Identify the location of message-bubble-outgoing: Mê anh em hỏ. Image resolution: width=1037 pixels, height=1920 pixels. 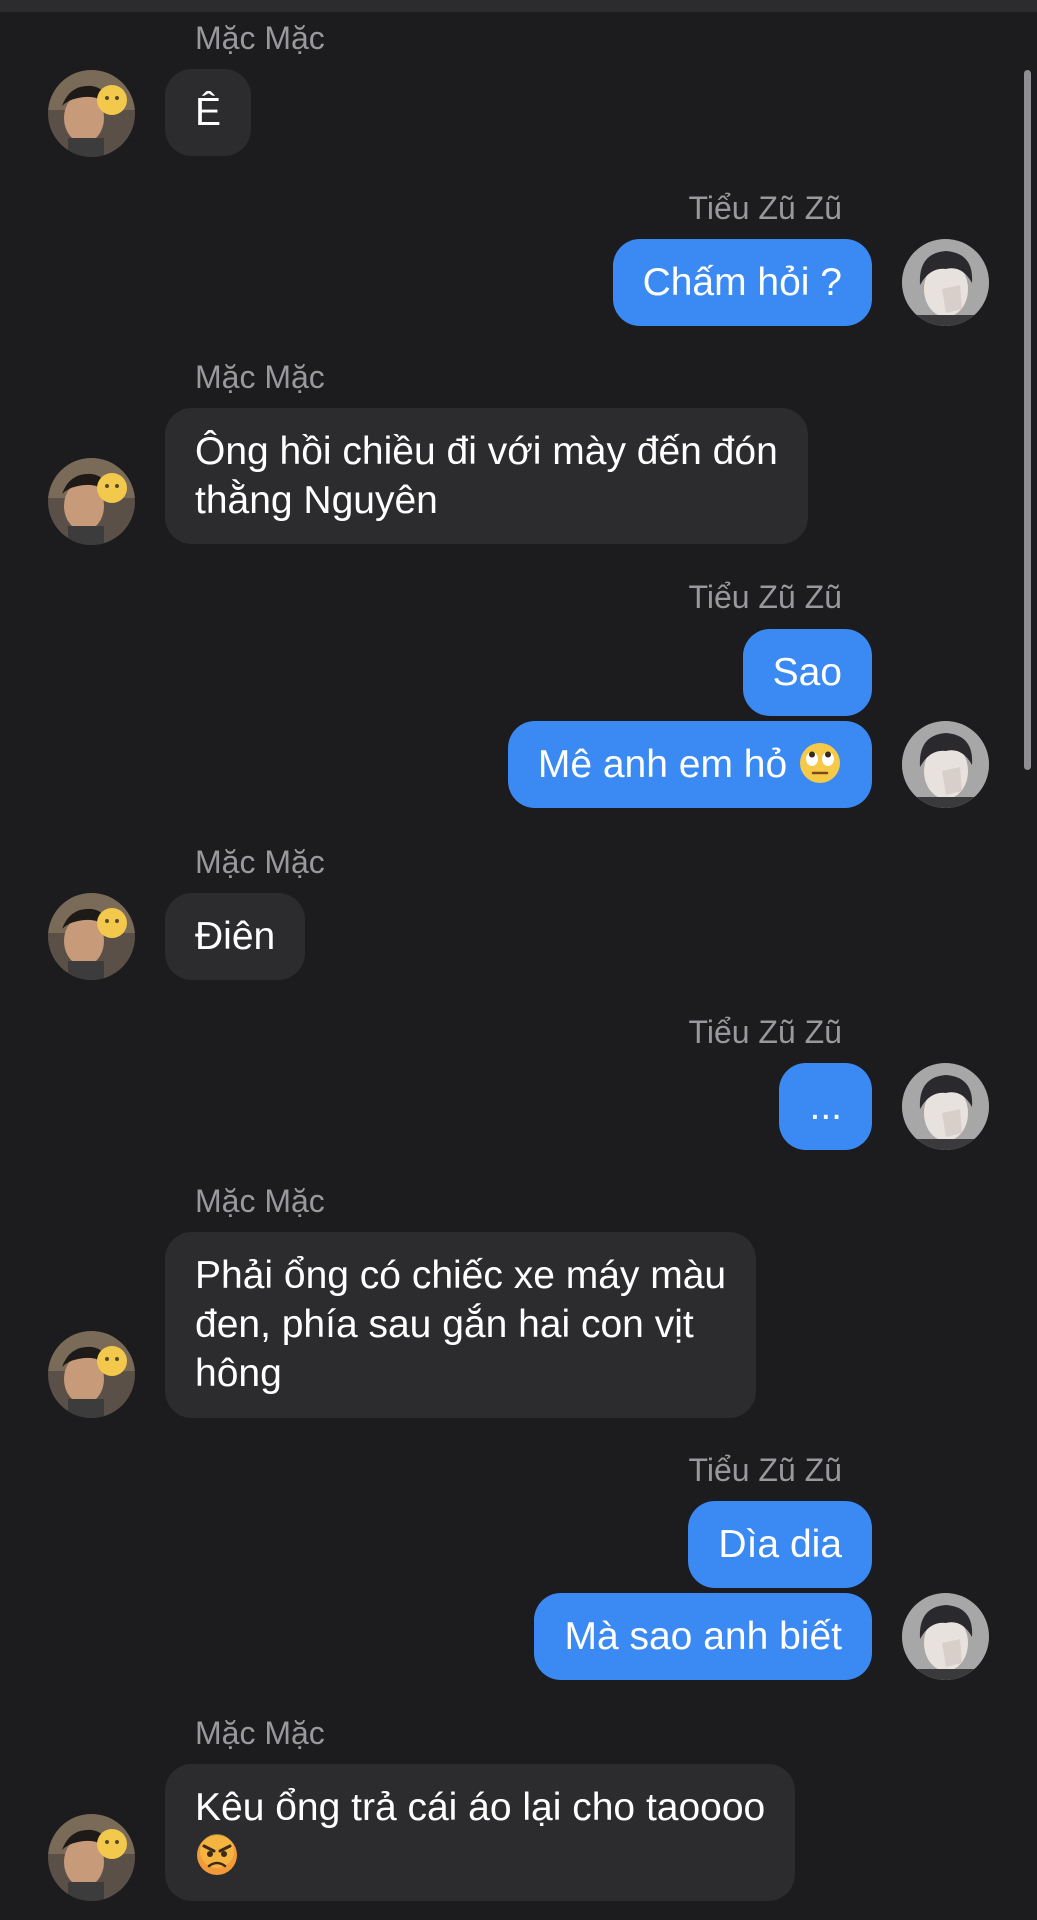
(689, 764).